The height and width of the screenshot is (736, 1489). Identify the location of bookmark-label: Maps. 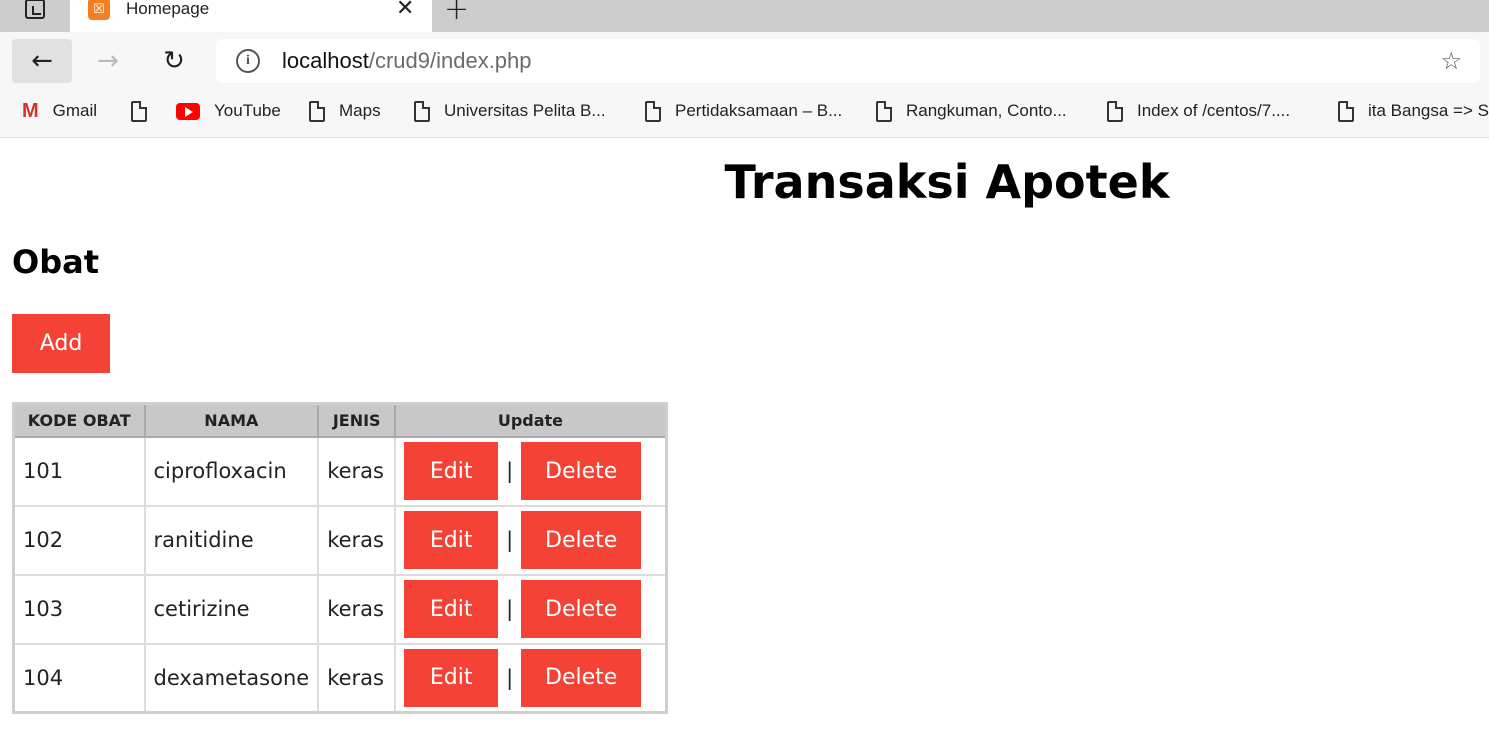
(360, 110).